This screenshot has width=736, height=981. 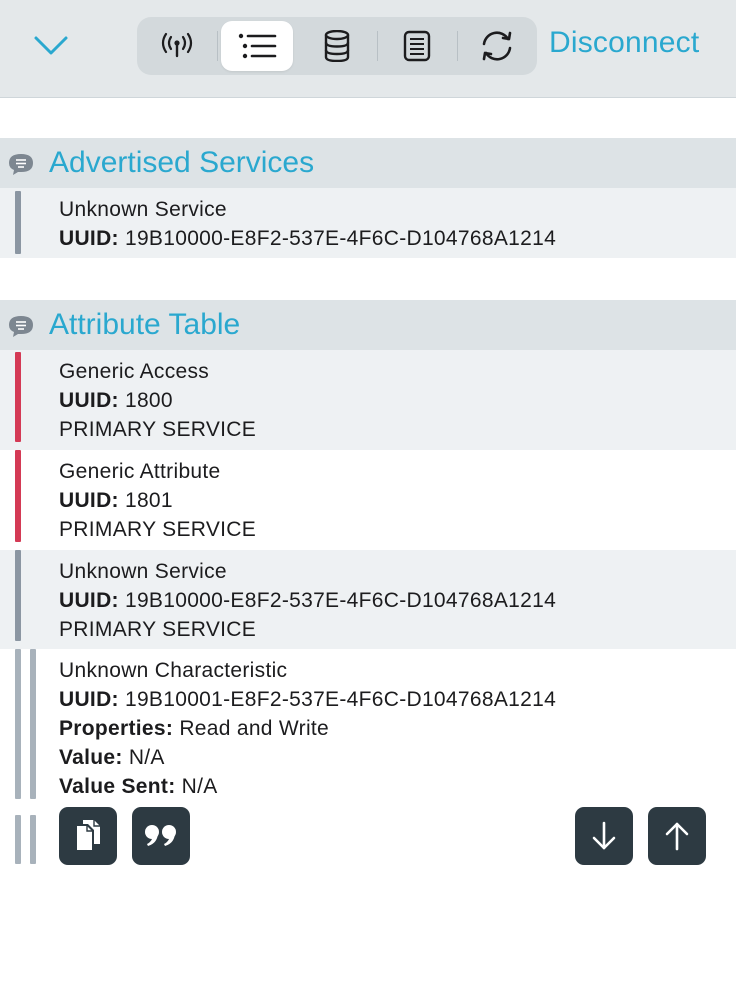 I want to click on segment-attributes, so click(x=257, y=46).